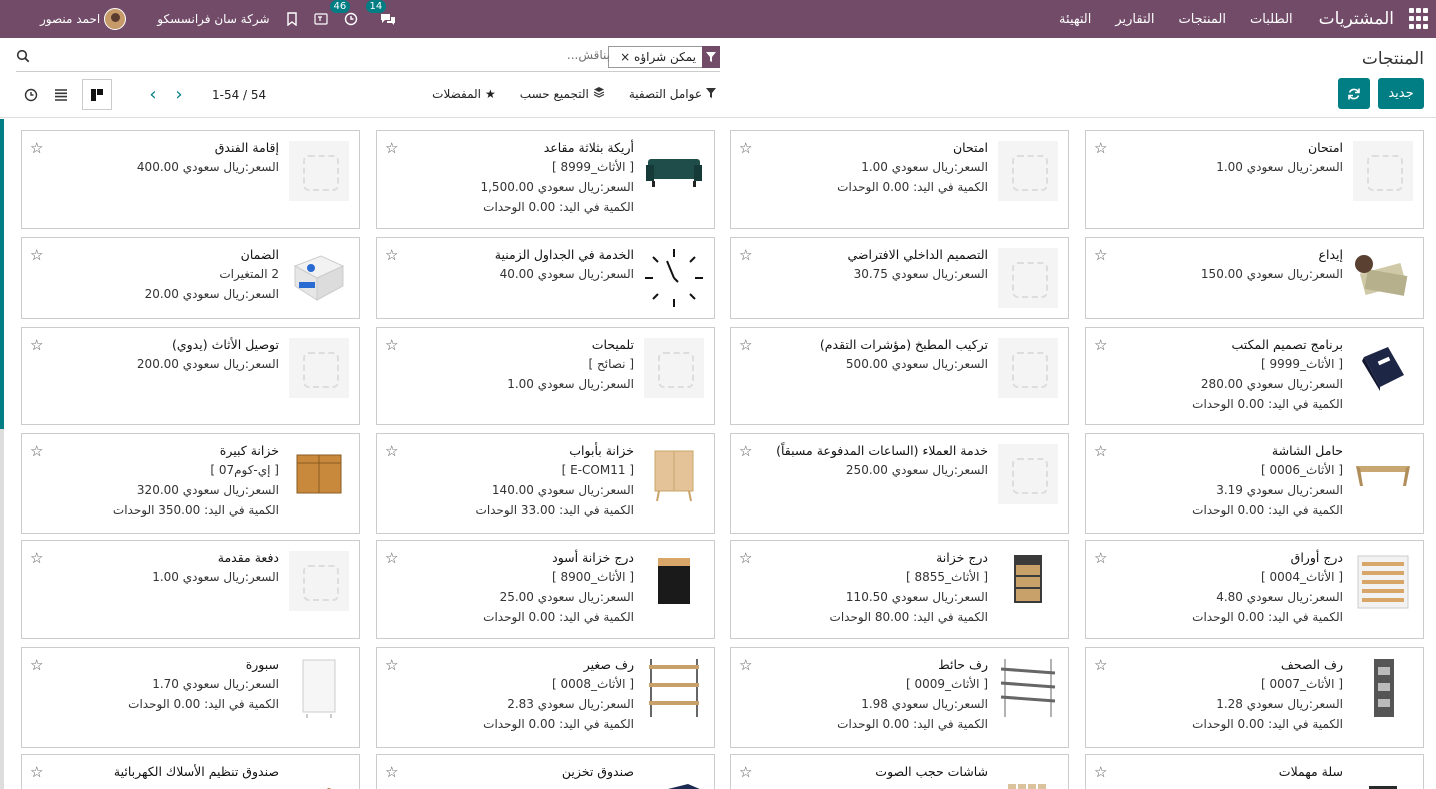 The image size is (1436, 789). What do you see at coordinates (664, 57) in the screenshot?
I see `search-facet: يمكن شراؤه ×` at bounding box center [664, 57].